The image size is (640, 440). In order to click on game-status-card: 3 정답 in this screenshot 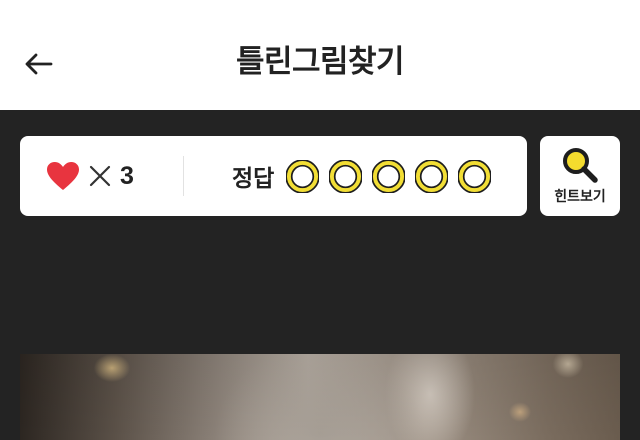, I will do `click(273, 176)`.